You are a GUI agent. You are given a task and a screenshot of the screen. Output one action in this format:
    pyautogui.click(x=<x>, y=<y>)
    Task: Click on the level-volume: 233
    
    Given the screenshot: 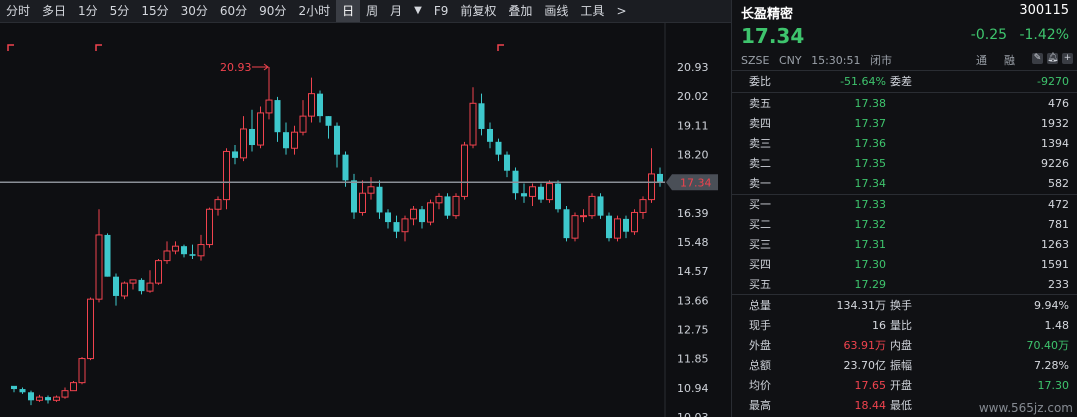 What is the action you would take?
    pyautogui.click(x=1058, y=284)
    